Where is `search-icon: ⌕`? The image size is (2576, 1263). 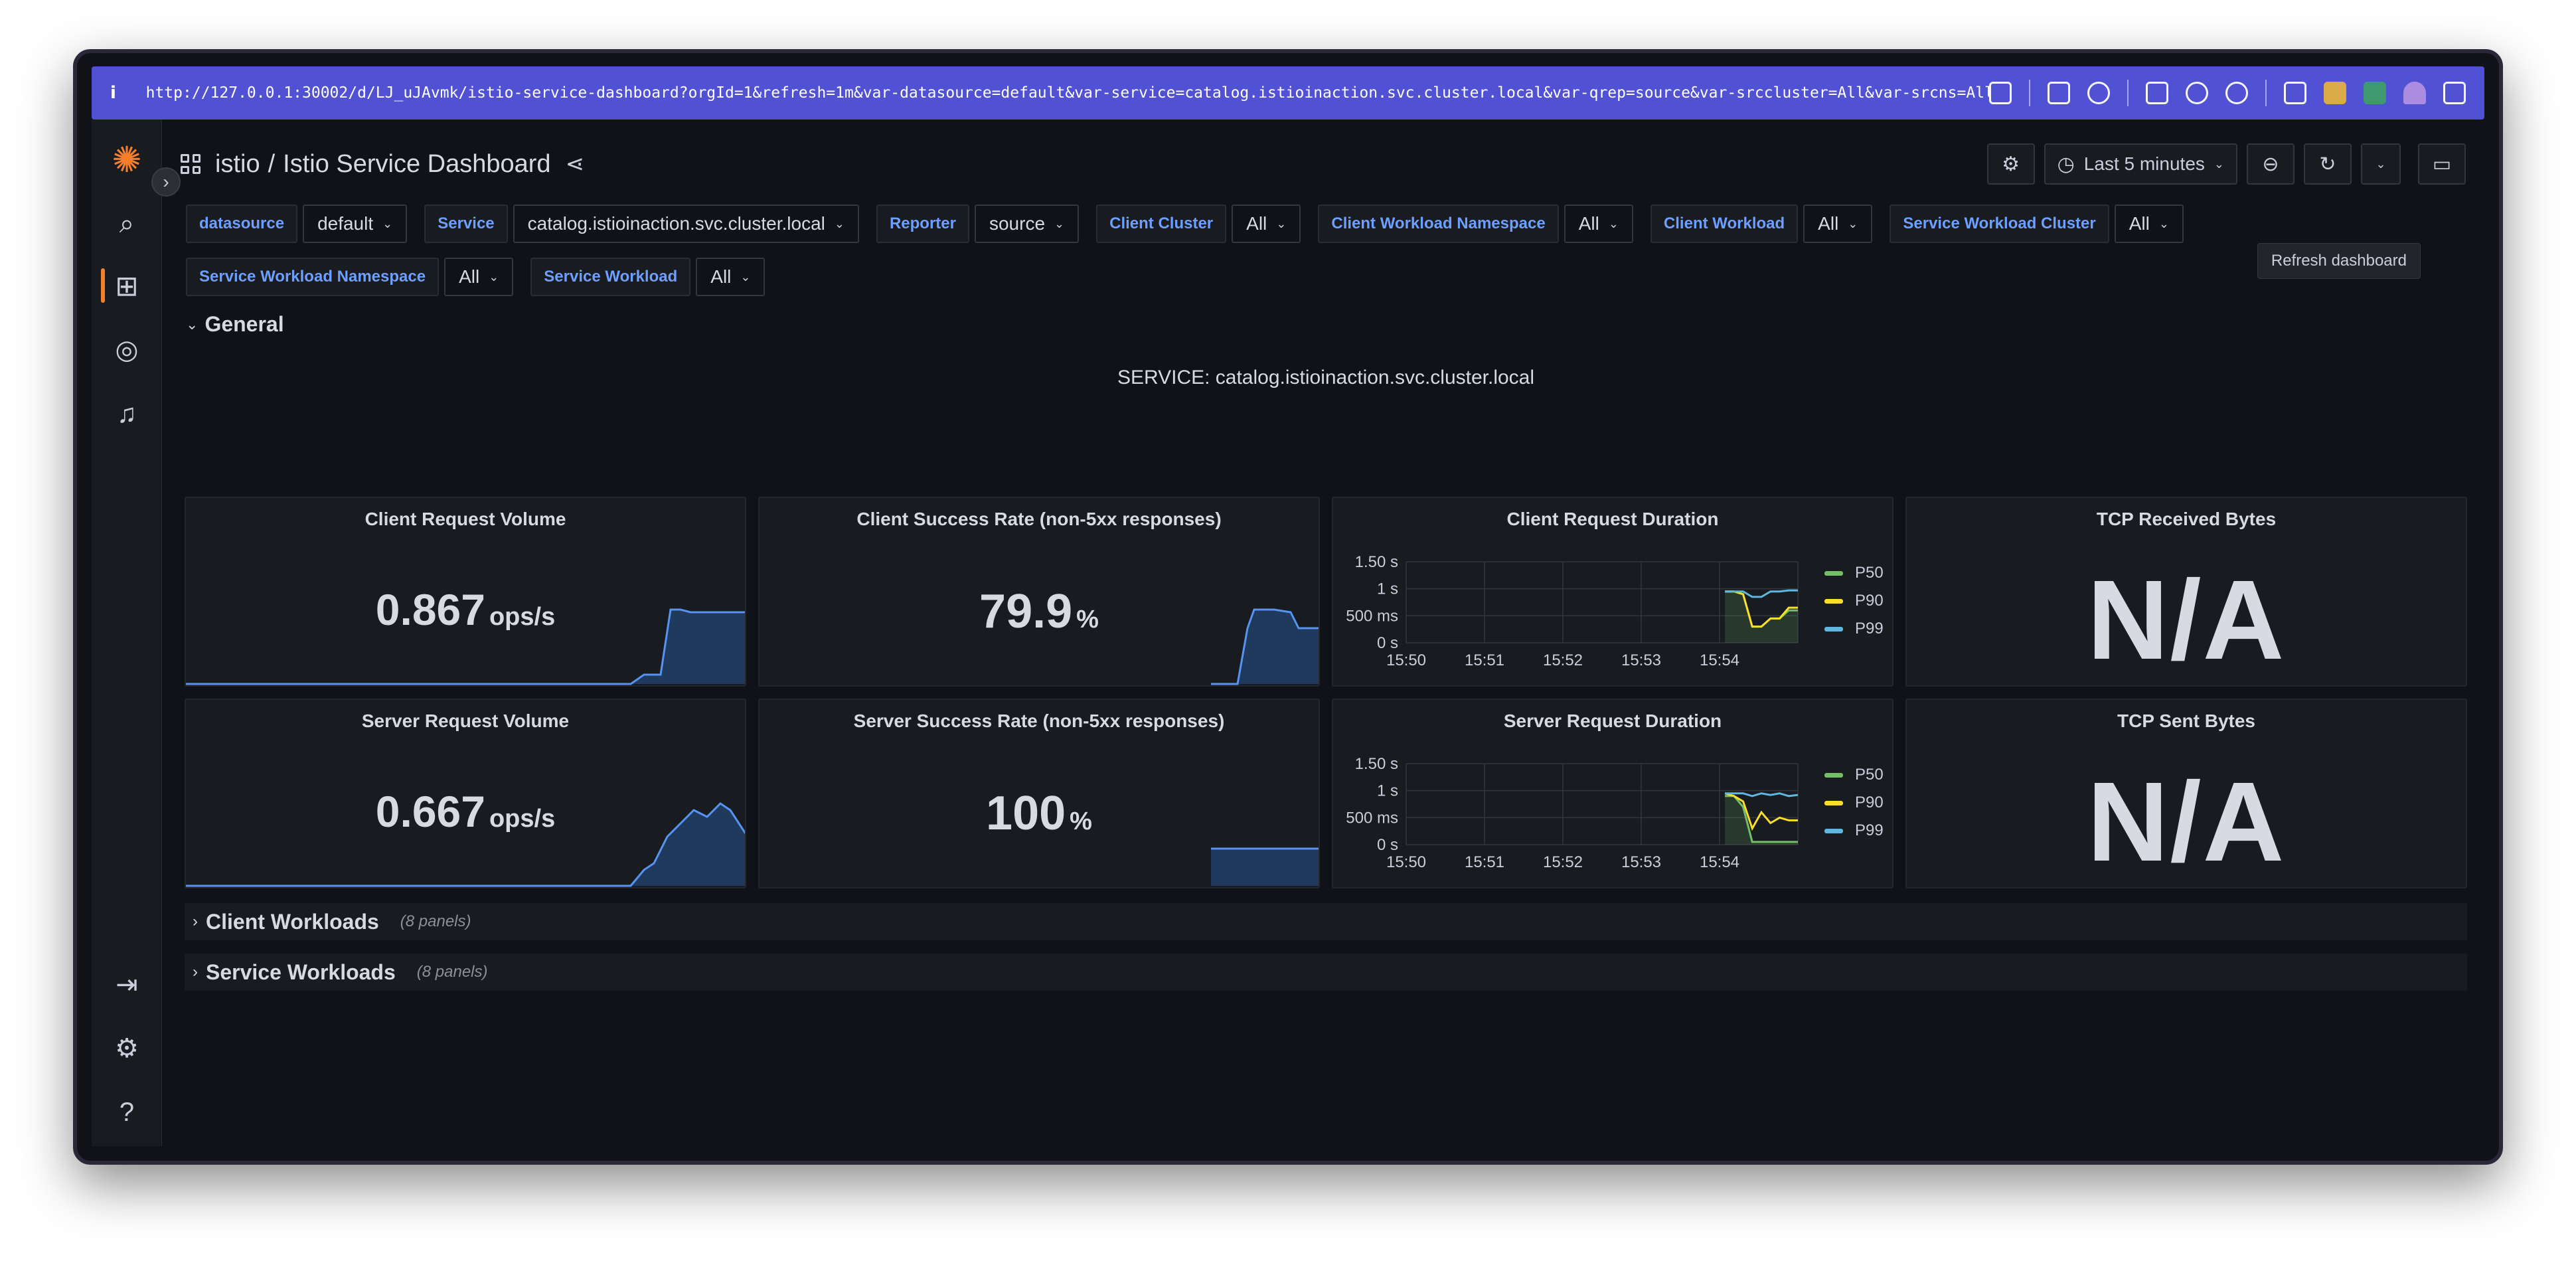
search-icon: ⌕ is located at coordinates (127, 224).